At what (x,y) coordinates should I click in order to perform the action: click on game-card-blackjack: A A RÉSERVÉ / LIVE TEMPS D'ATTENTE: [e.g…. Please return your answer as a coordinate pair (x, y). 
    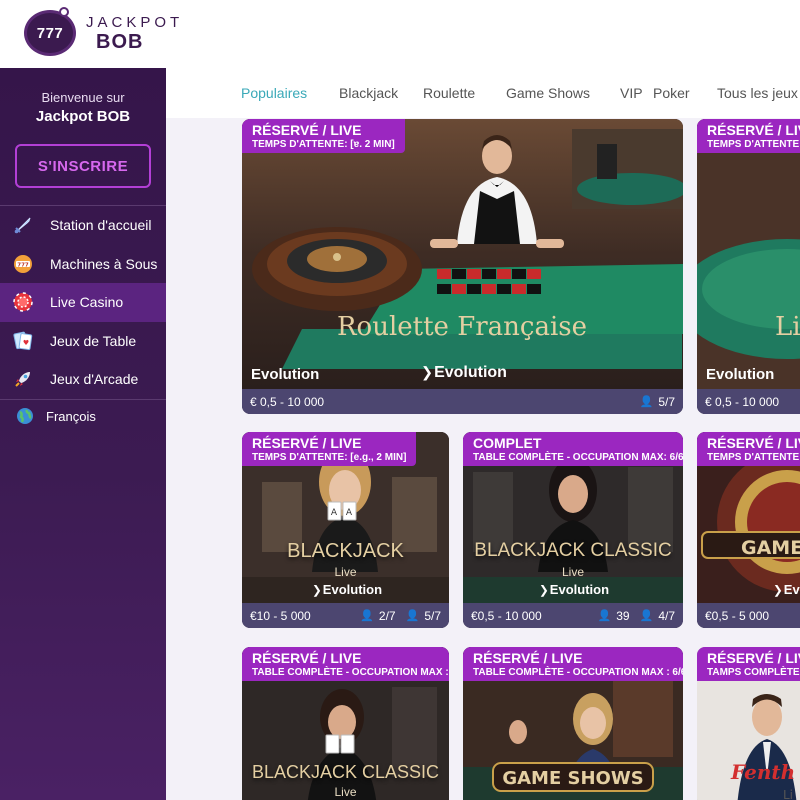
    Looking at the image, I should click on (345, 530).